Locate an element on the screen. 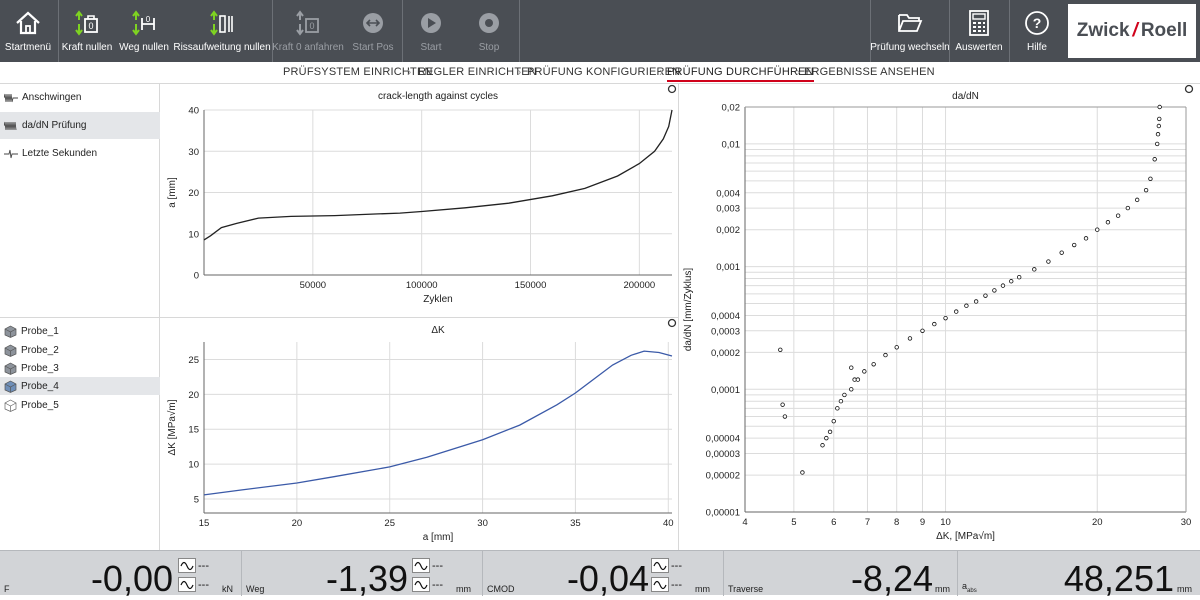 This screenshot has height=600, width=1200. x-tick-label: 150000 is located at coordinates (531, 285).